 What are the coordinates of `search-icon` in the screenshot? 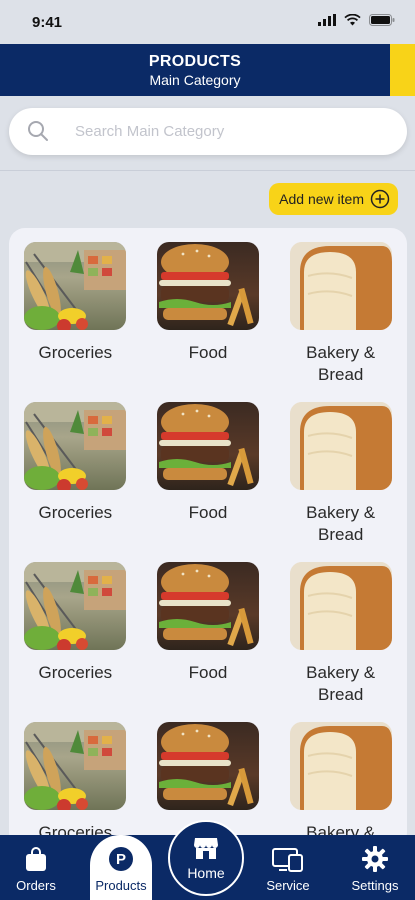 It's located at (38, 131).